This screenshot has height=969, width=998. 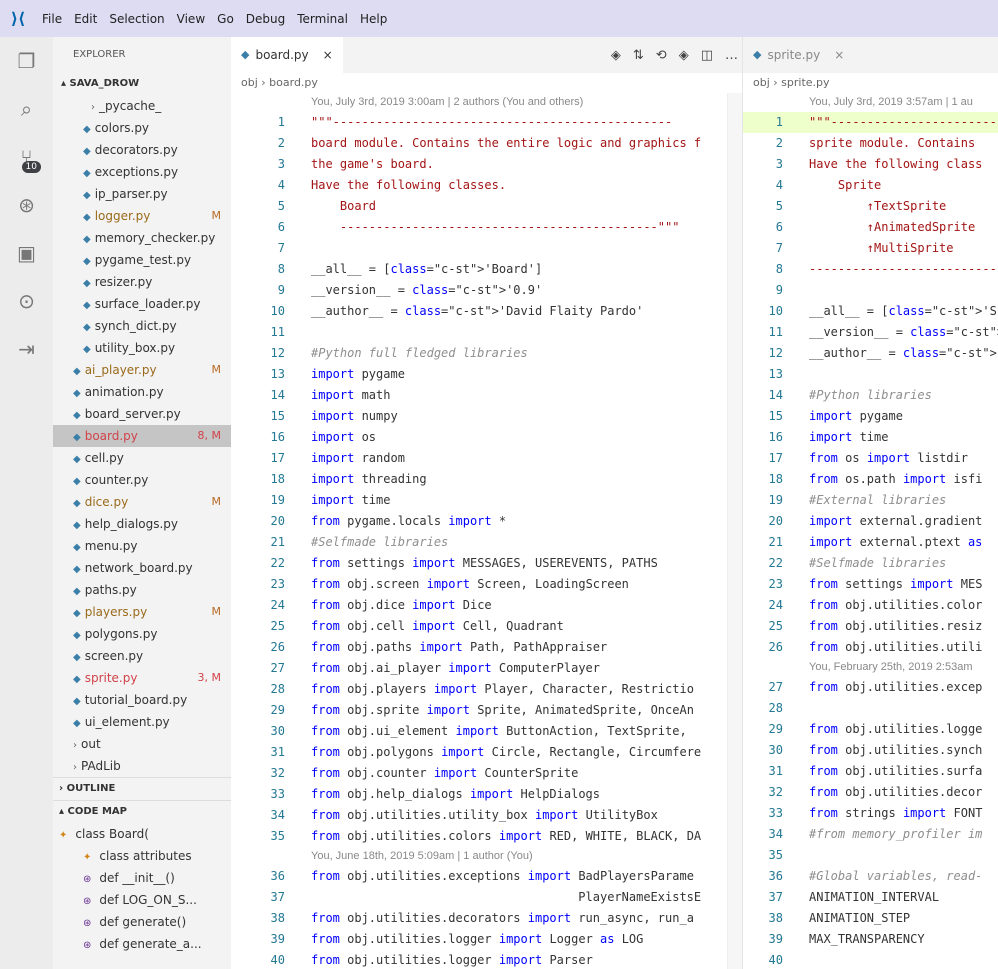 I want to click on code-line: 14 #Python libraries, so click(x=870, y=395).